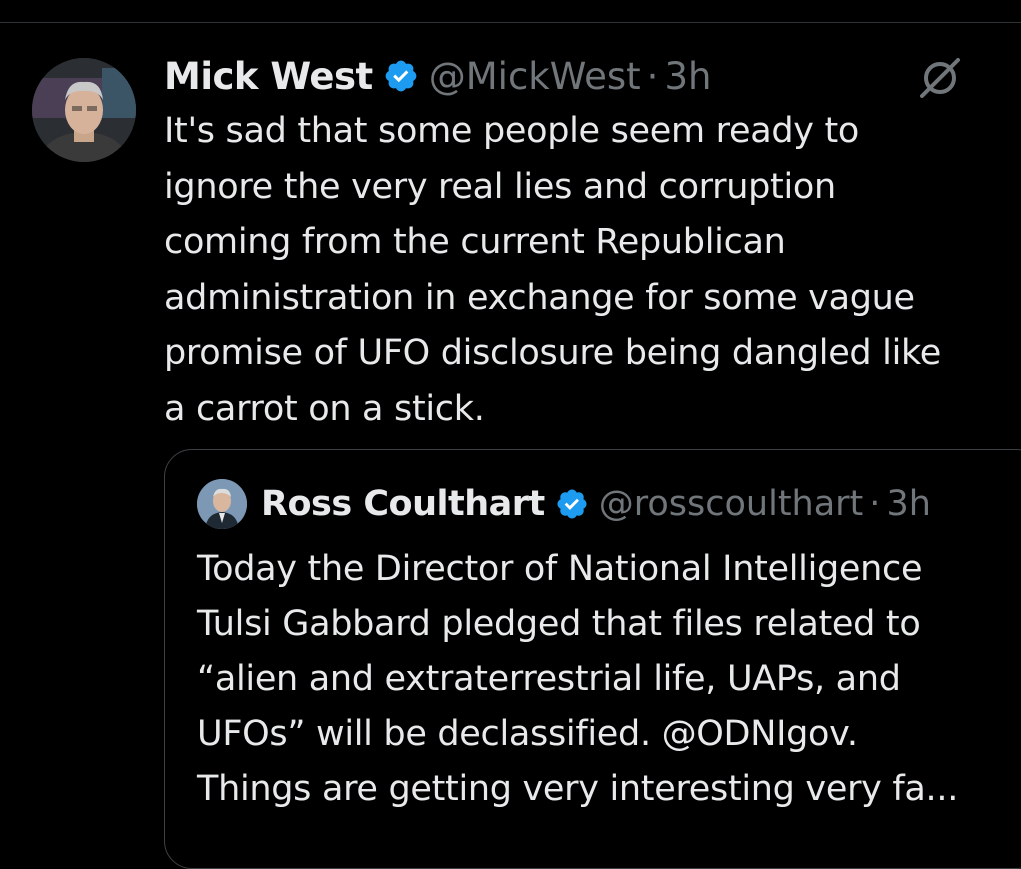 The width and height of the screenshot is (1021, 869). What do you see at coordinates (403, 504) in the screenshot?
I see `quoted-author-name: Ross Coulthart` at bounding box center [403, 504].